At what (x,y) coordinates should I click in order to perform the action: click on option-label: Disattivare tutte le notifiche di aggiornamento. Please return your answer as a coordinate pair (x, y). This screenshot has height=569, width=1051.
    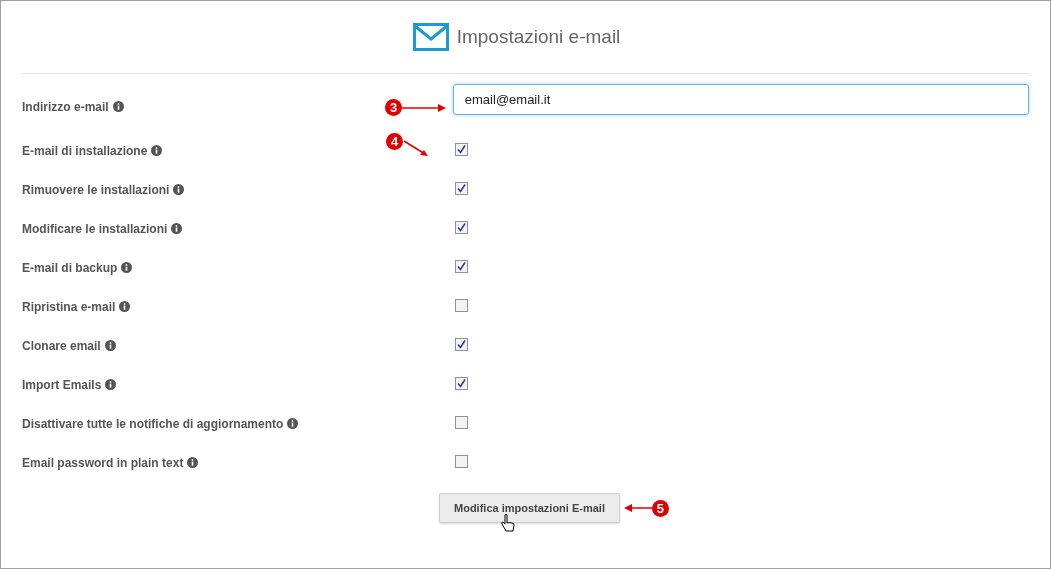
    Looking at the image, I should click on (153, 423).